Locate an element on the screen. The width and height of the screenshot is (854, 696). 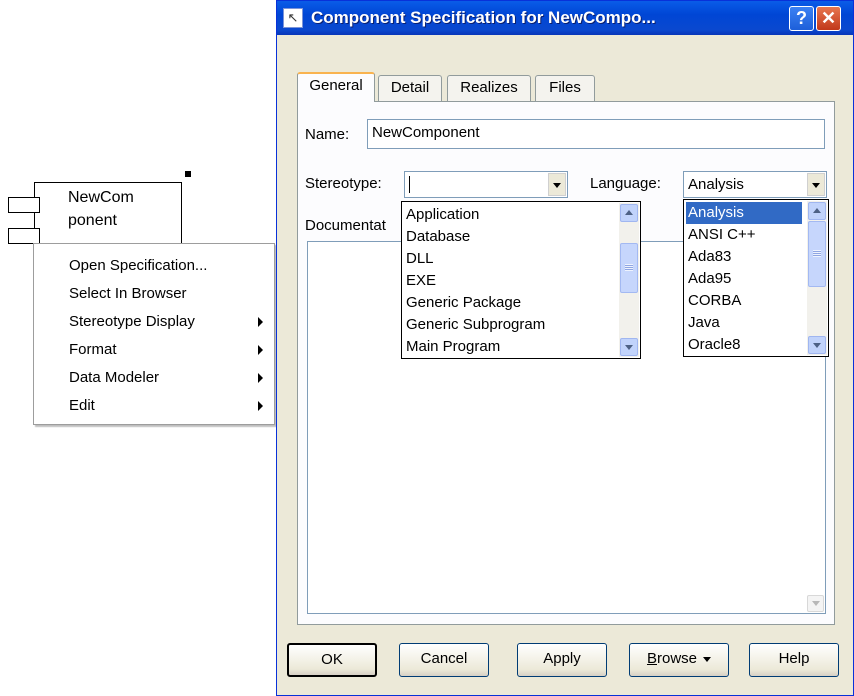
menu-item-label: Format is located at coordinates (93, 349).